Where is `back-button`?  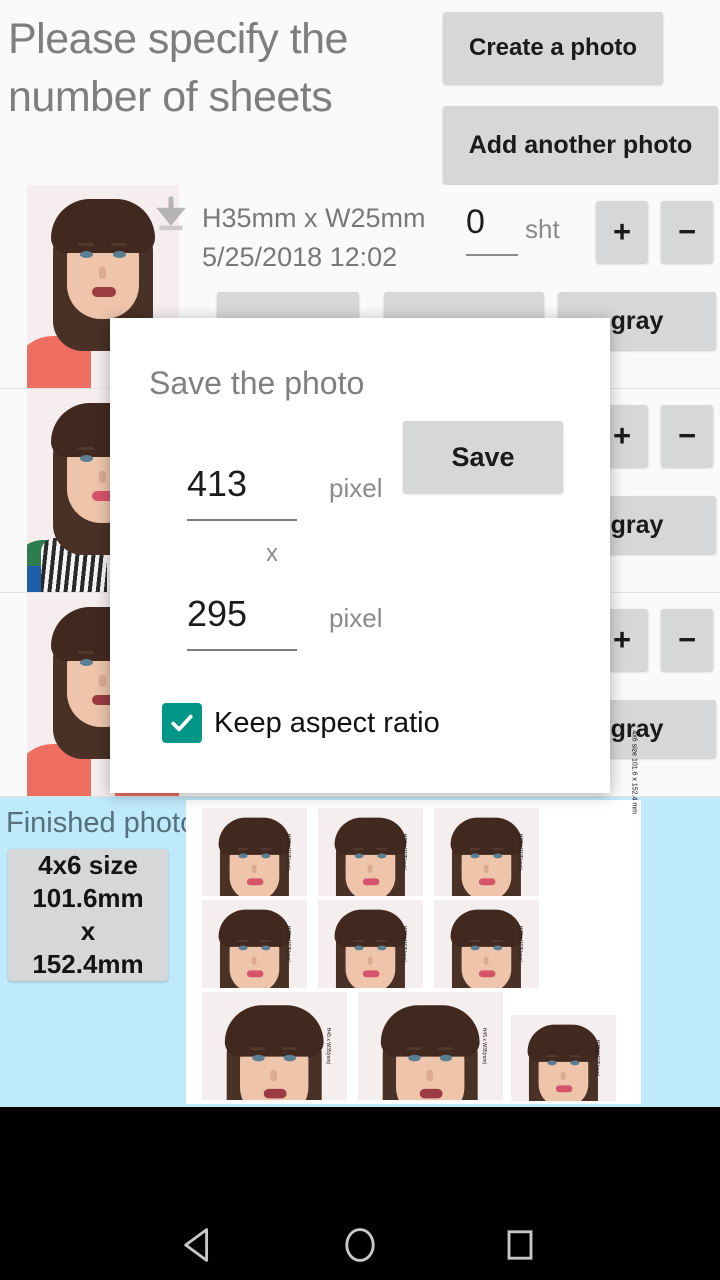
back-button is located at coordinates (200, 1245).